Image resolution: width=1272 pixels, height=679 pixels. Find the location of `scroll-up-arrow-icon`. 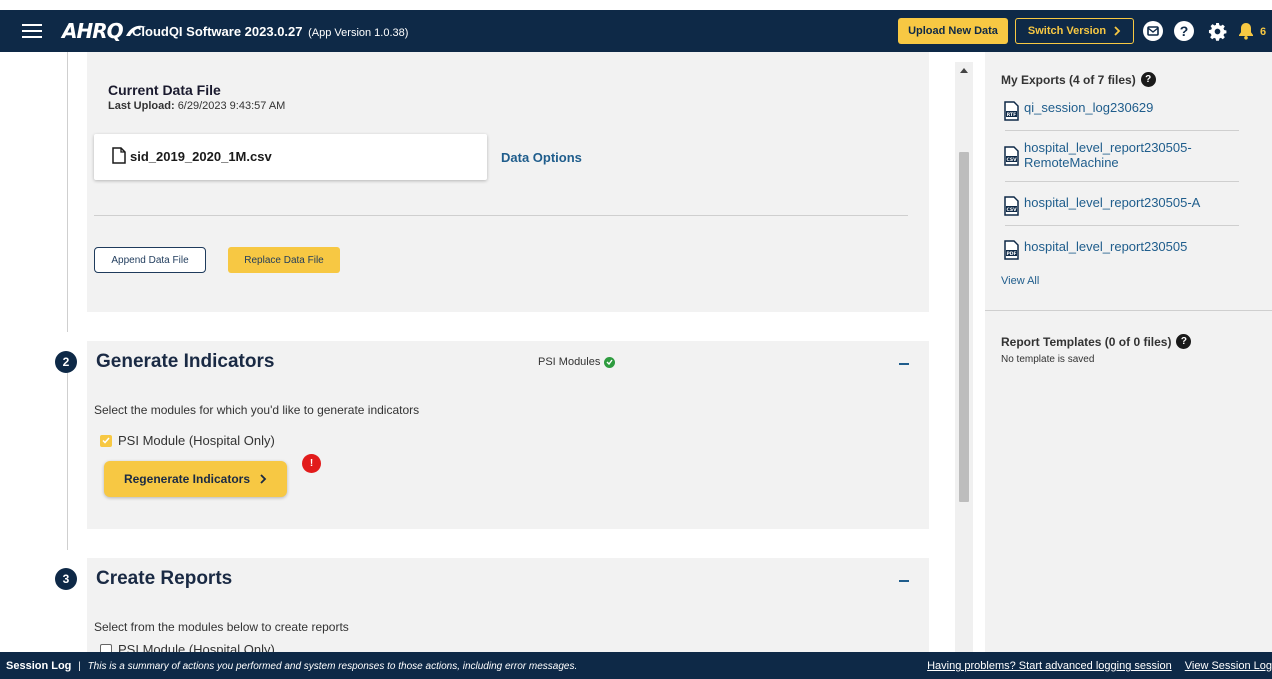

scroll-up-arrow-icon is located at coordinates (964, 70).